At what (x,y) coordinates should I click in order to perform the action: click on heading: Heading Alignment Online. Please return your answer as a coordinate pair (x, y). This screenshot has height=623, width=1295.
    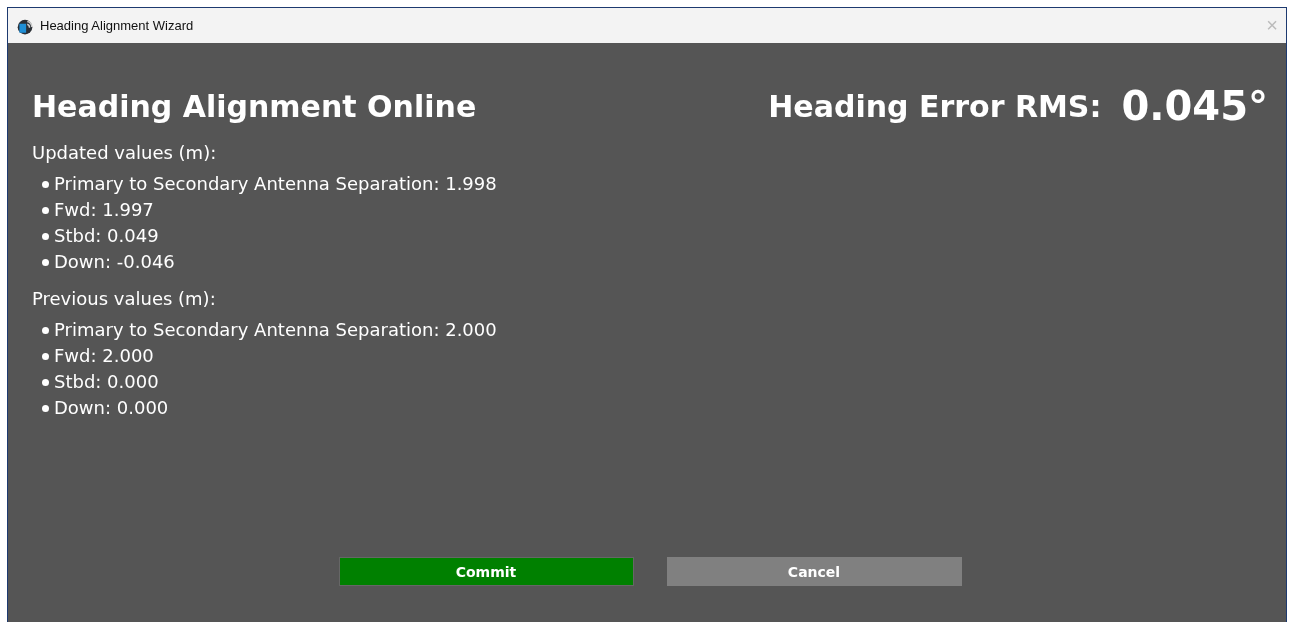
    Looking at the image, I should click on (254, 106).